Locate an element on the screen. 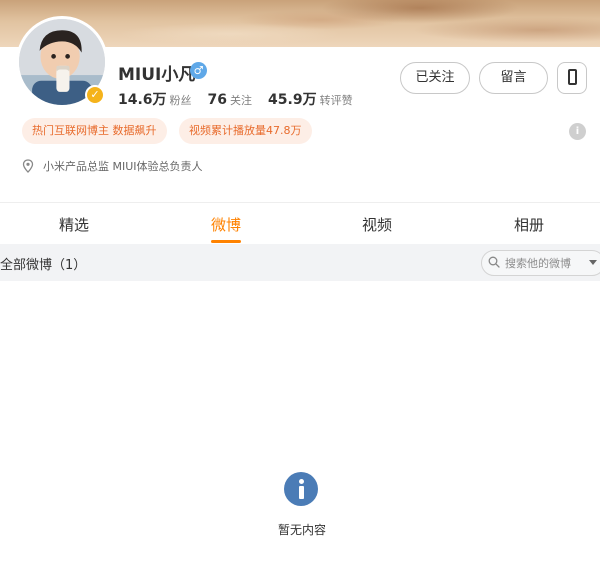 The image size is (600, 567). message-button: 留言 is located at coordinates (513, 78).